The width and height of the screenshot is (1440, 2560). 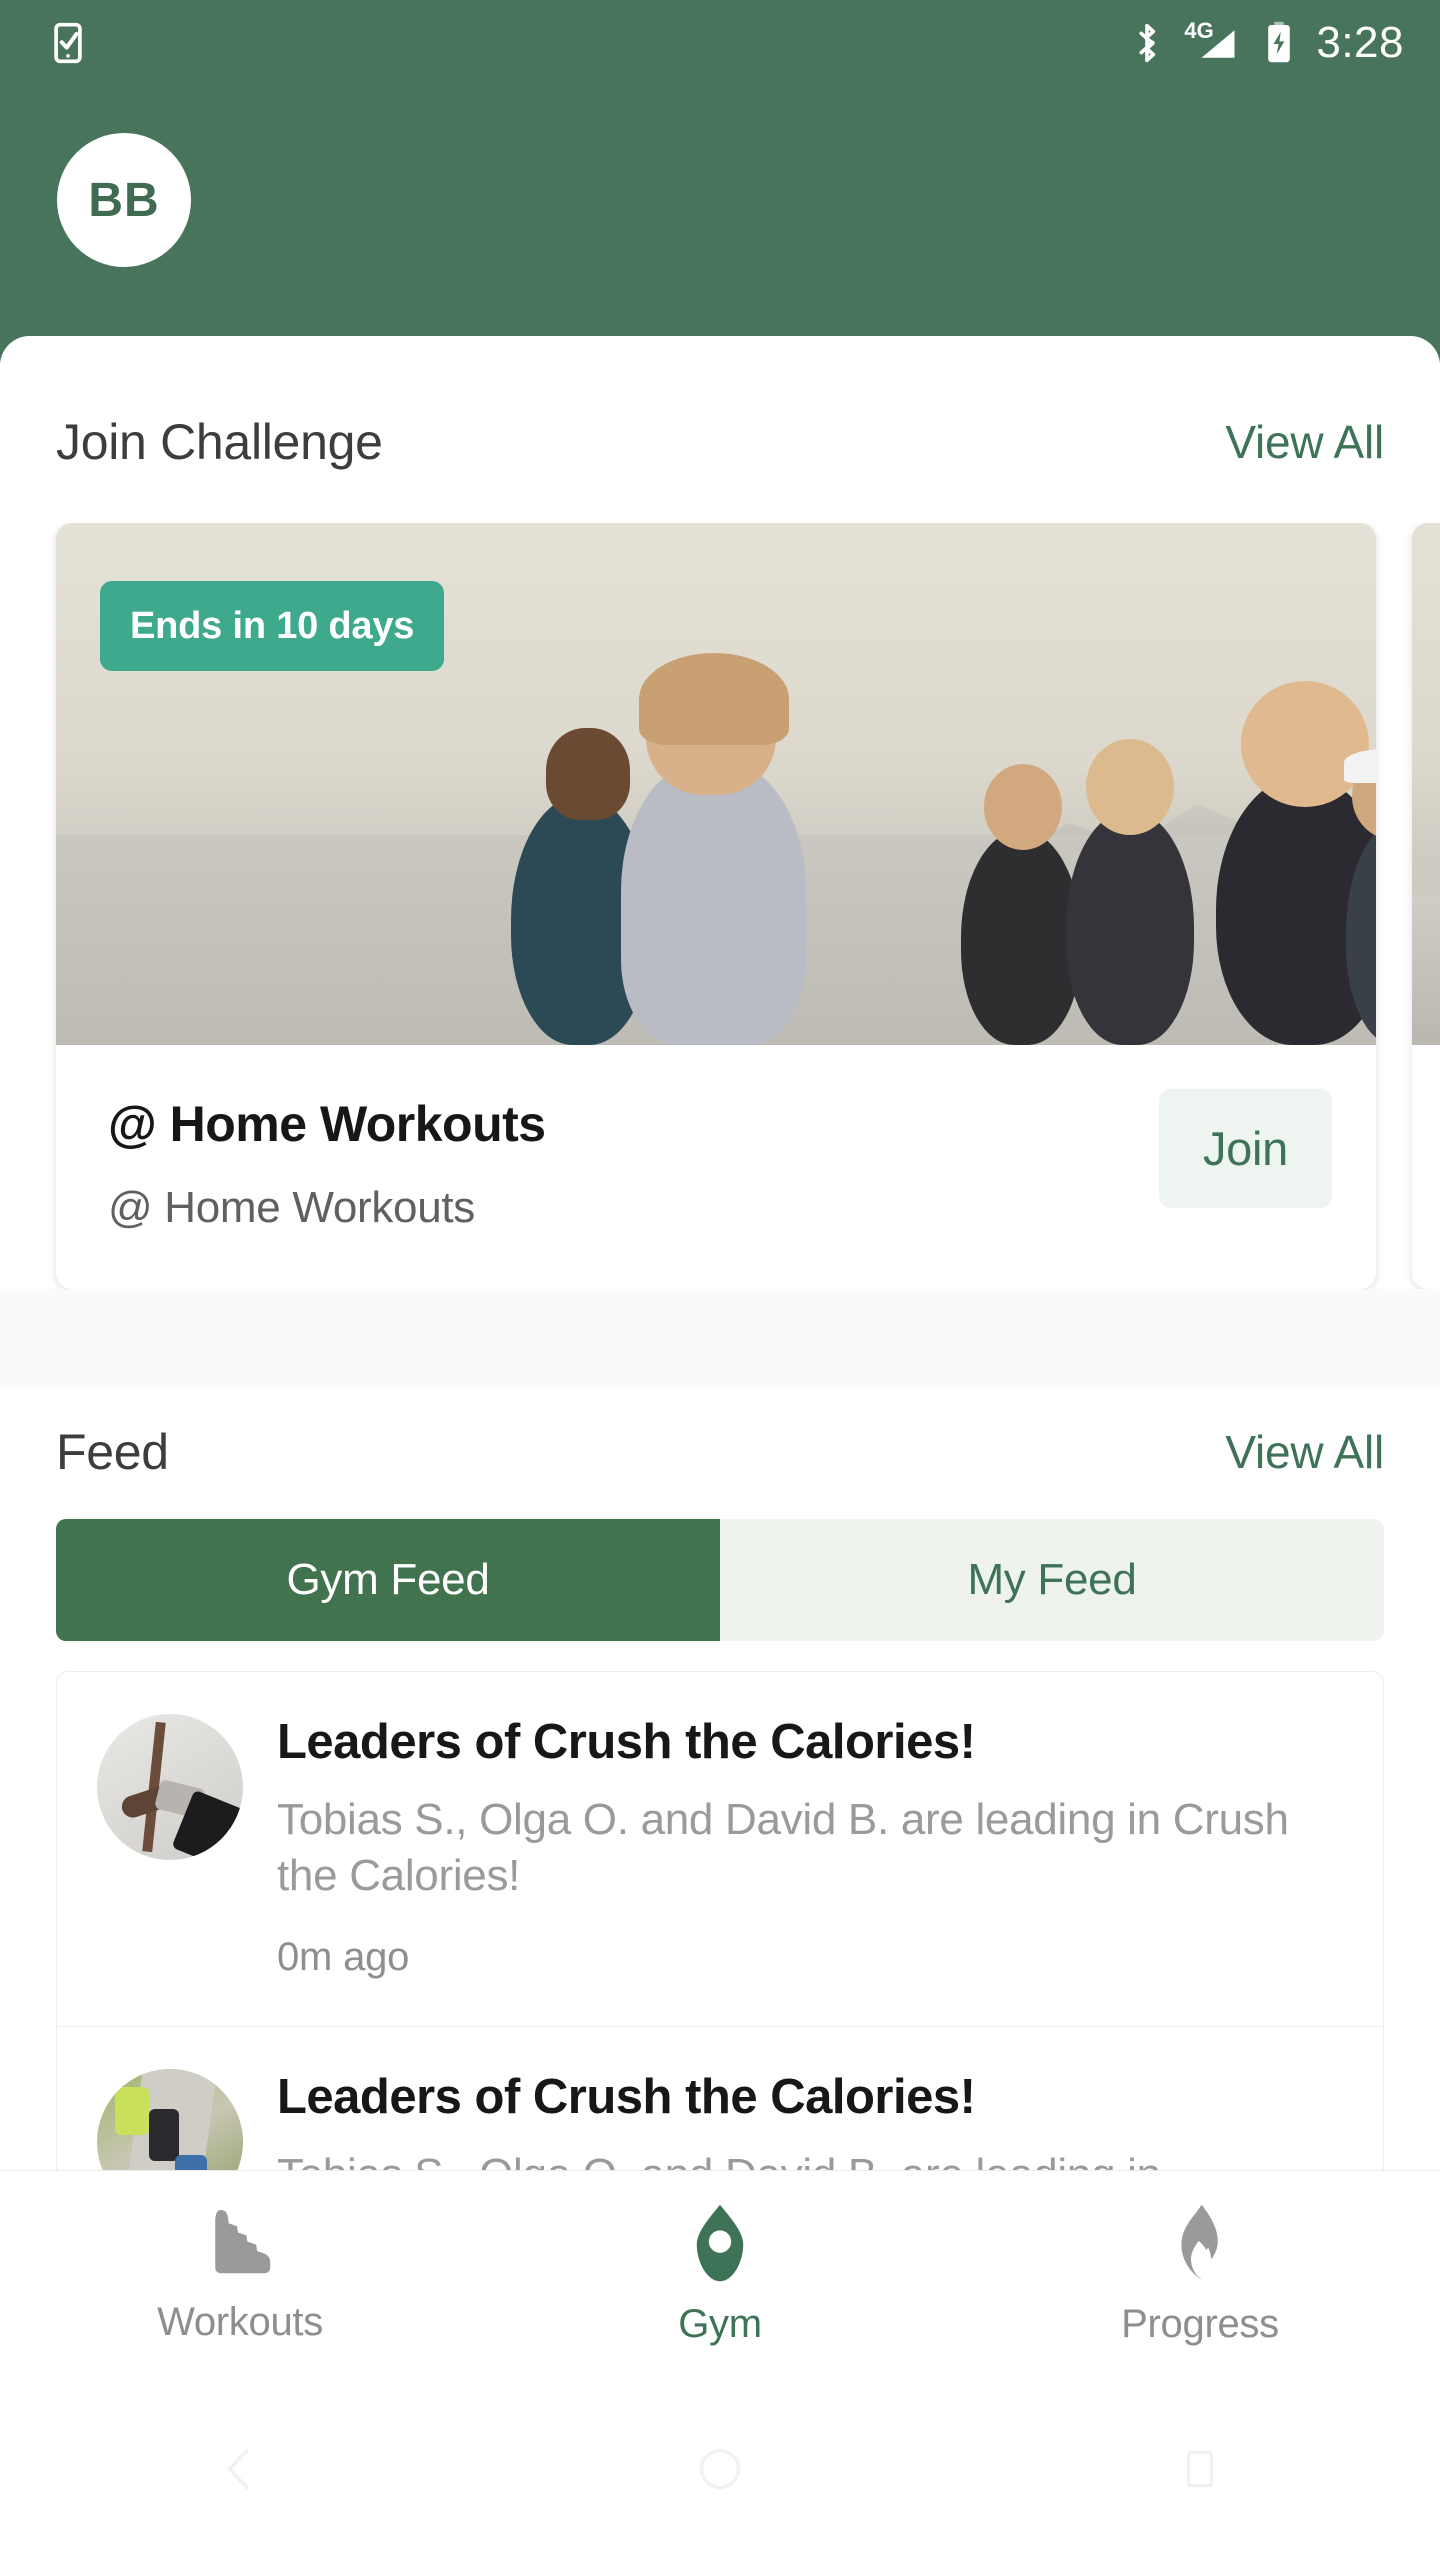 What do you see at coordinates (720, 1337) in the screenshot?
I see `section-divider-gap` at bounding box center [720, 1337].